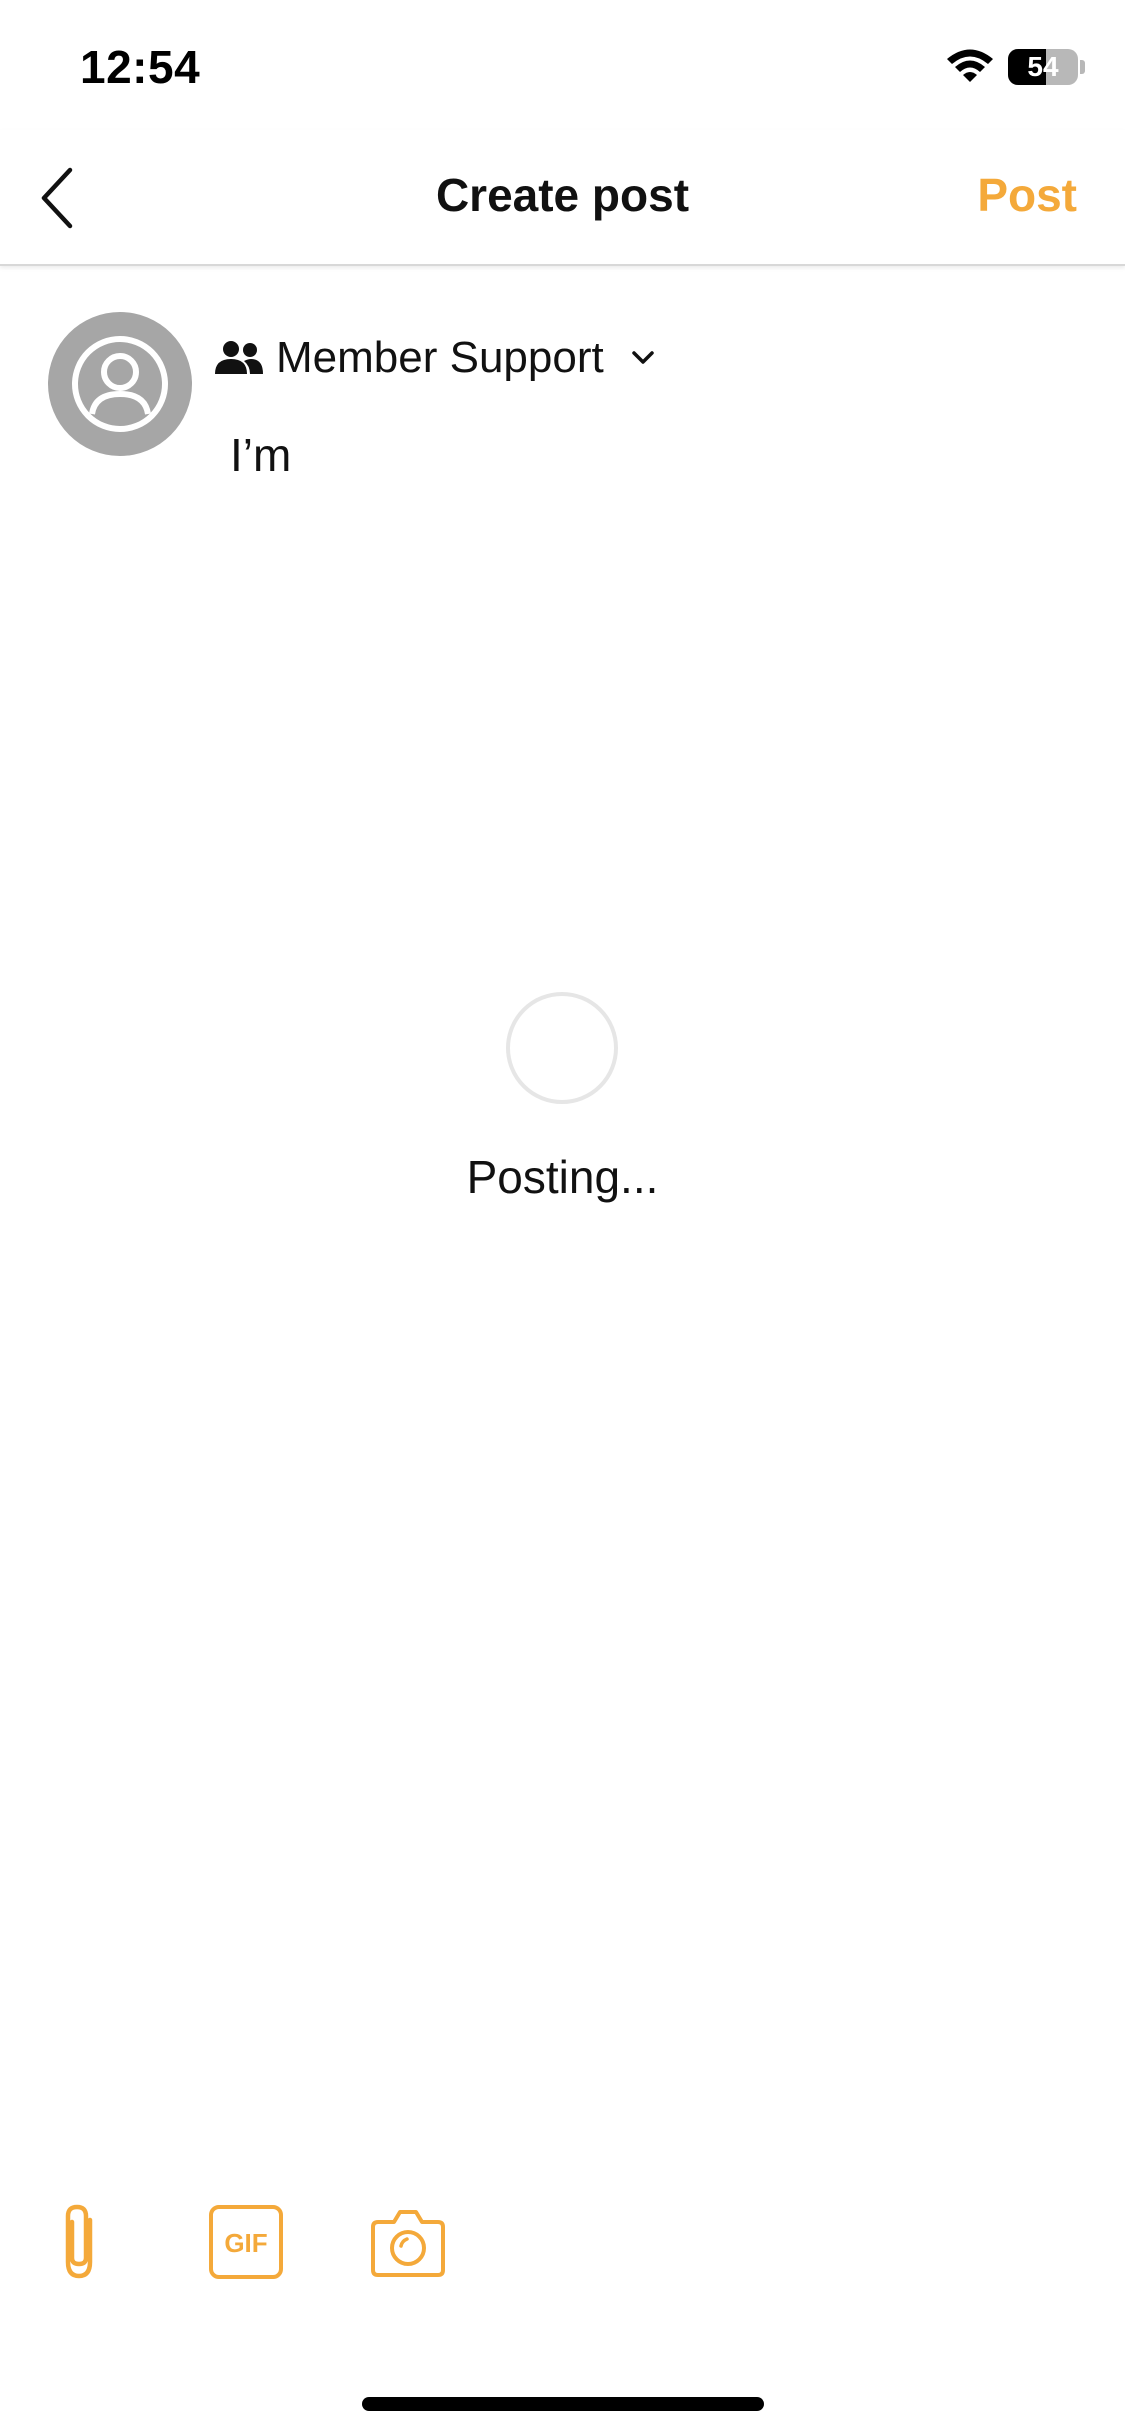 This screenshot has height=2436, width=1125. I want to click on camera-icon, so click(408, 2242).